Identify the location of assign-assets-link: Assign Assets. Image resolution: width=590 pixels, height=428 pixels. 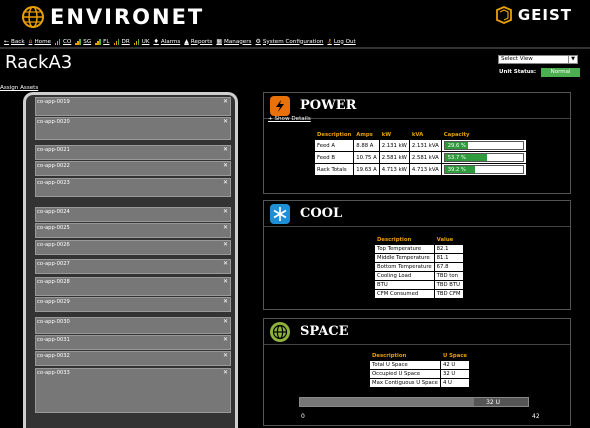
(19, 88).